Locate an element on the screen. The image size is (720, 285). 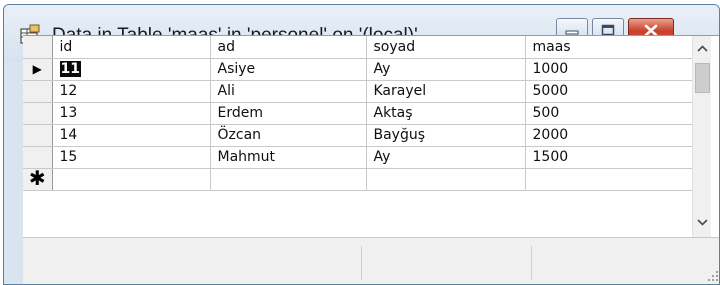
column-header-maas: maas is located at coordinates (609, 47).